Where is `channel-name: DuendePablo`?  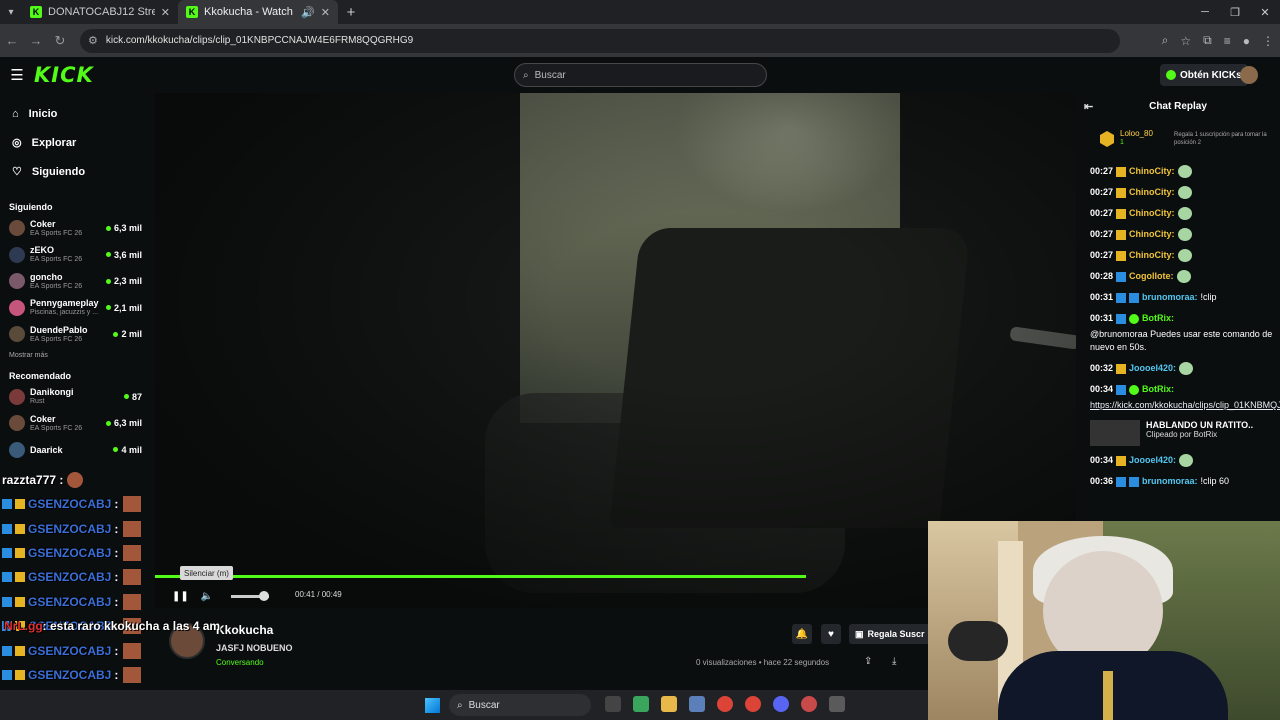
channel-name: DuendePablo is located at coordinates (59, 329).